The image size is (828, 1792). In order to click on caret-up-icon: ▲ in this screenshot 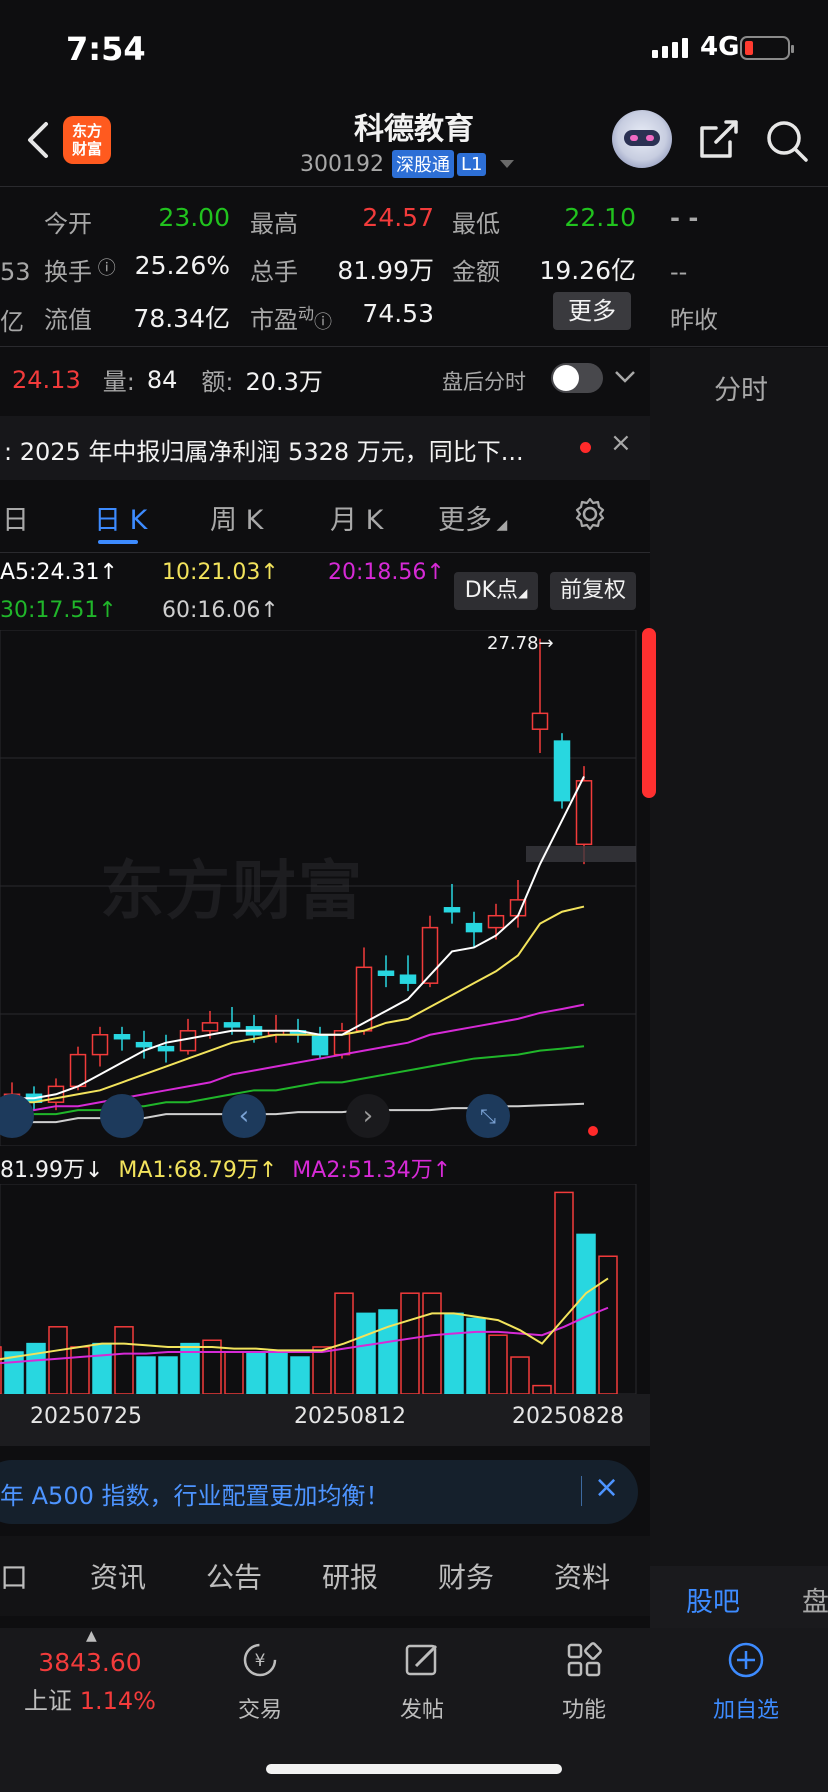, I will do `click(91, 1636)`.